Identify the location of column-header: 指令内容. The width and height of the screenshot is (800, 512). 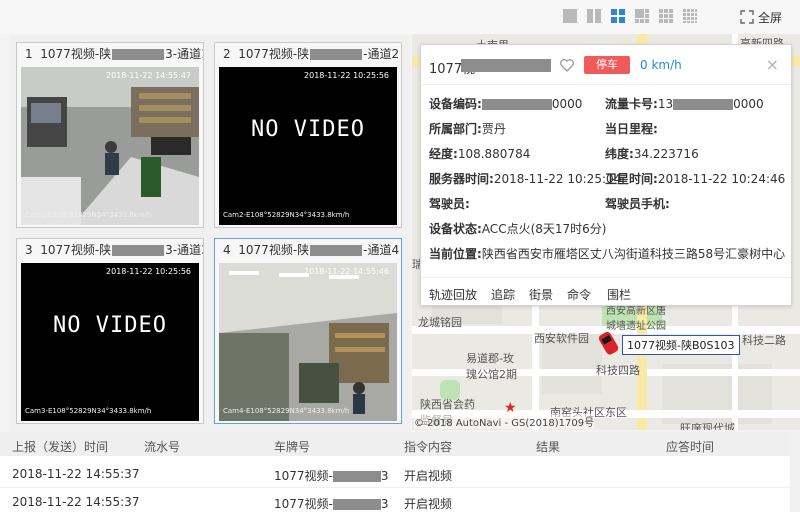
(428, 447).